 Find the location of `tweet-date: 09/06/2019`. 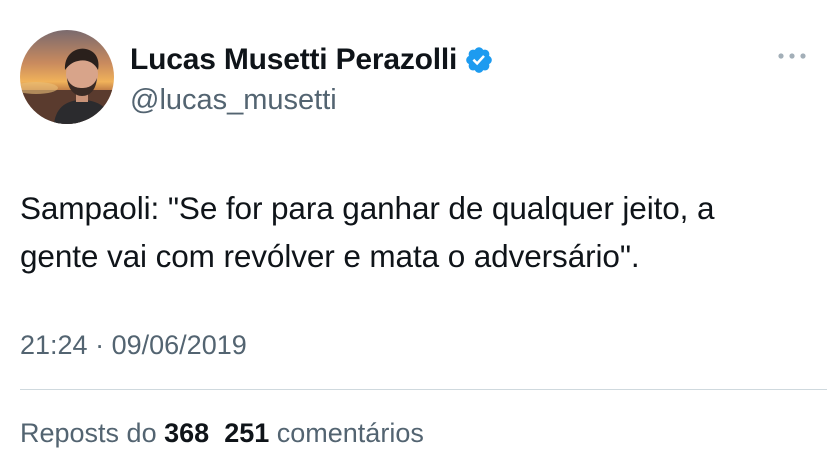

tweet-date: 09/06/2019 is located at coordinates (179, 345).